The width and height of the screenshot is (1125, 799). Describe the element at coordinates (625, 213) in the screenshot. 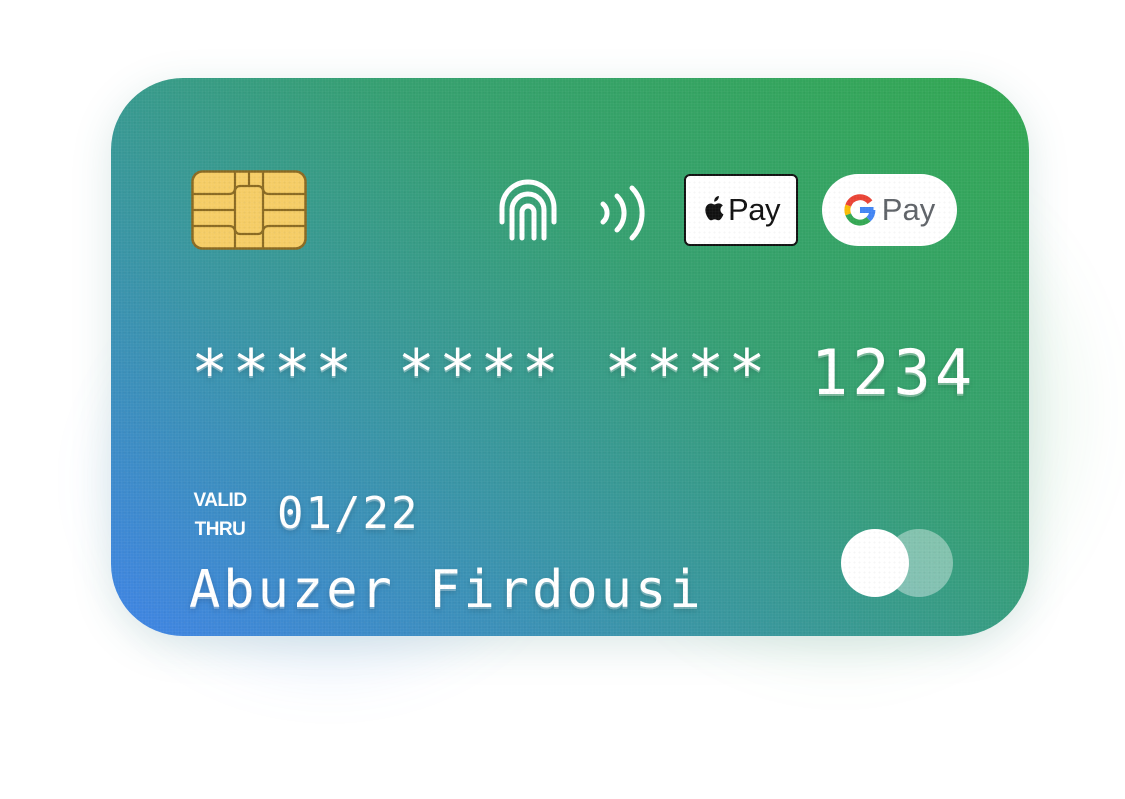

I see `contactless-icon` at that location.